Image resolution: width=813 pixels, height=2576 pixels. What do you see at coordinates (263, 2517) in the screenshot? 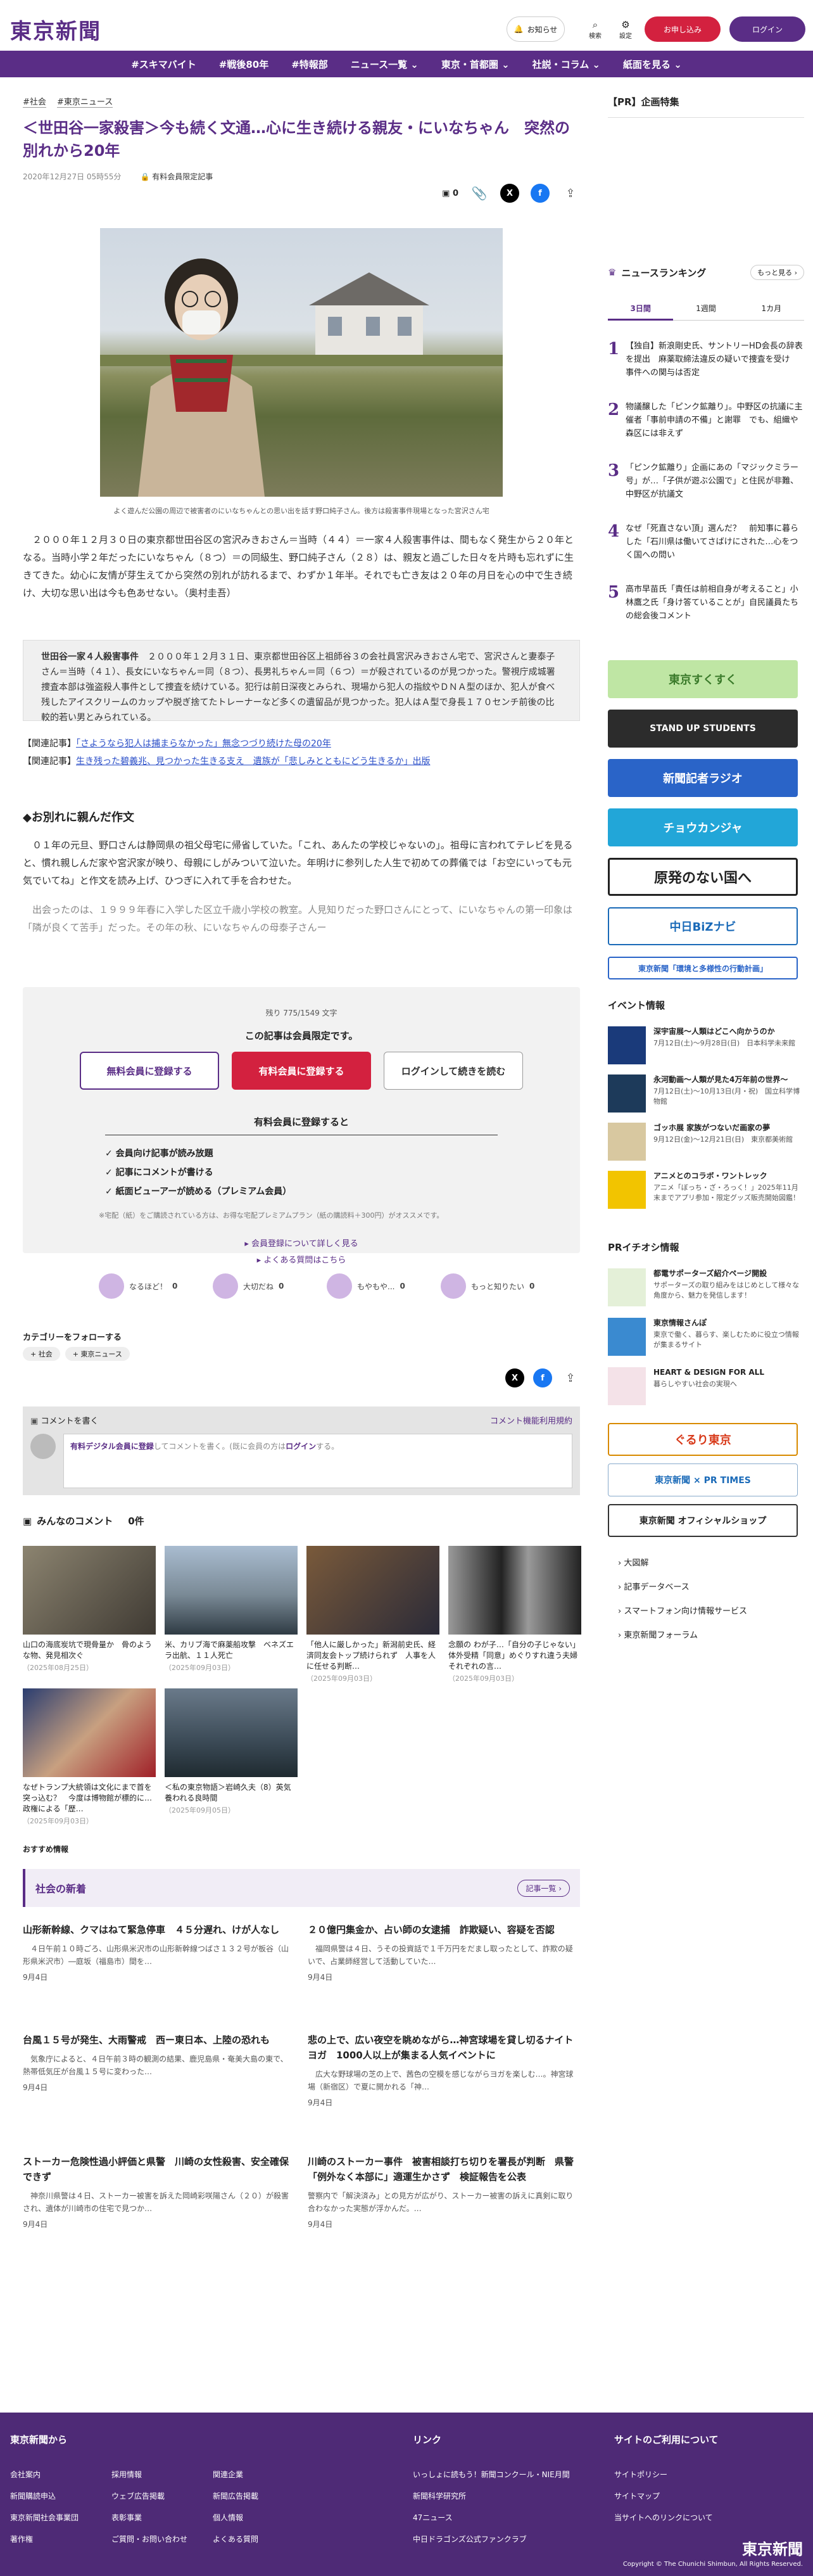
I see `footer-link: 個人情報` at bounding box center [263, 2517].